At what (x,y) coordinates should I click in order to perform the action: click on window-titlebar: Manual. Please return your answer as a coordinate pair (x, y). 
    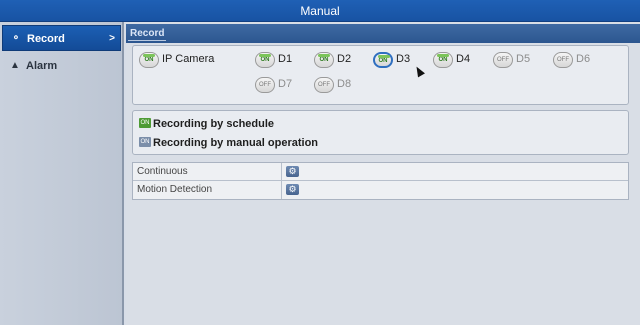
    Looking at the image, I should click on (320, 11).